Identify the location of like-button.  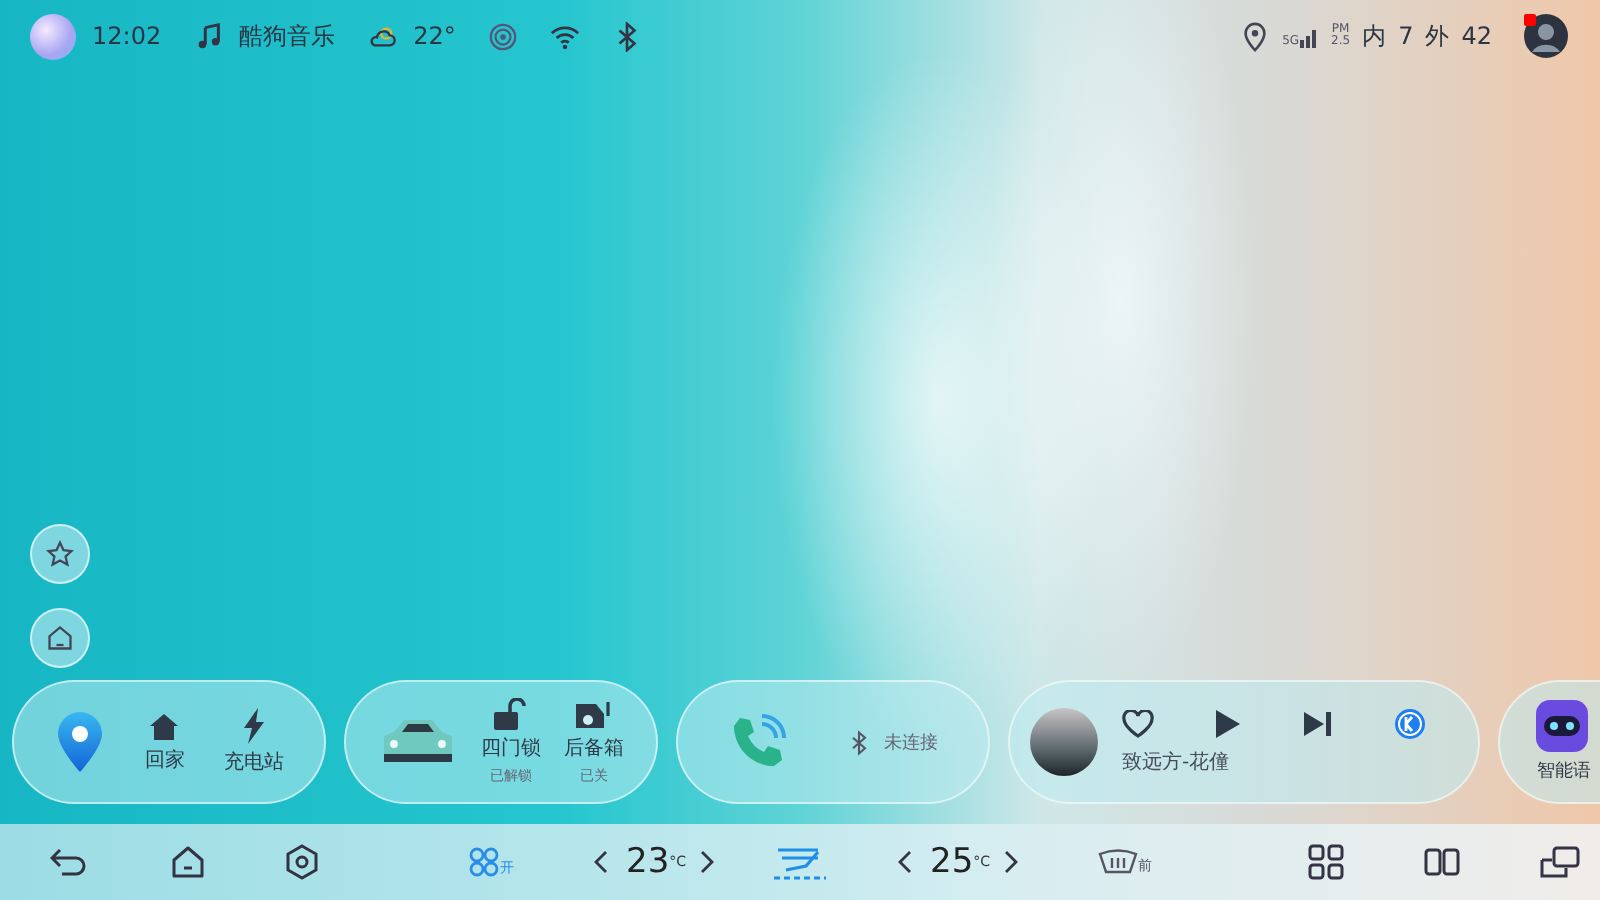
(1138, 724).